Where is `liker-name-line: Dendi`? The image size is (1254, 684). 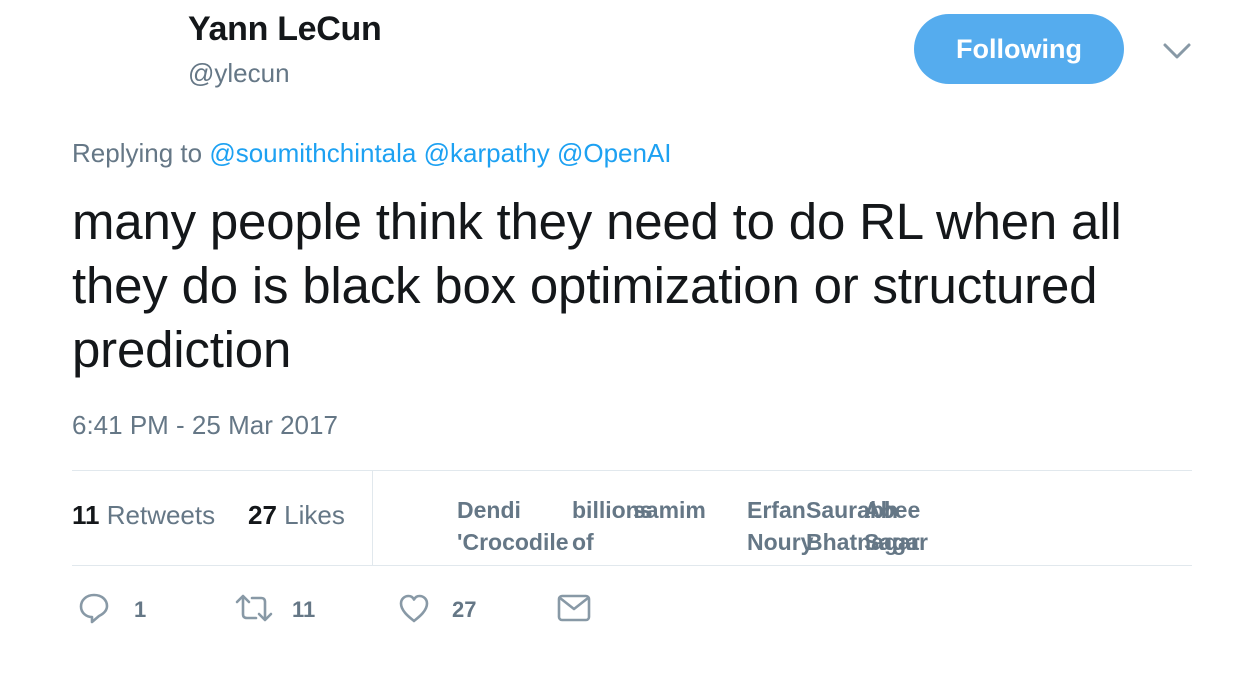 liker-name-line: Dendi is located at coordinates (489, 510).